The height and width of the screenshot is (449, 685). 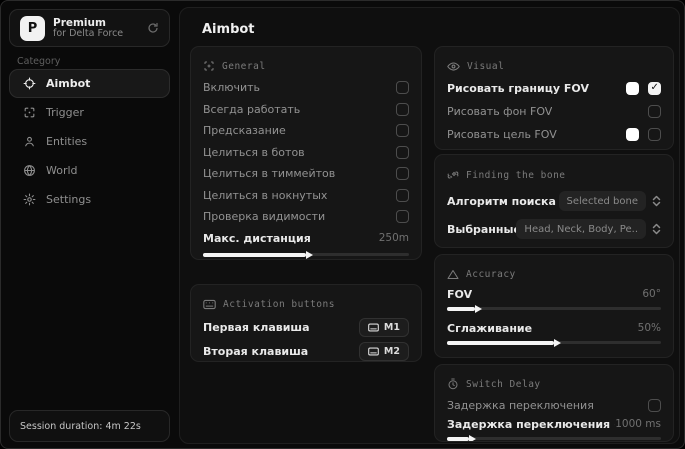 What do you see at coordinates (29, 170) in the screenshot?
I see `globe-icon` at bounding box center [29, 170].